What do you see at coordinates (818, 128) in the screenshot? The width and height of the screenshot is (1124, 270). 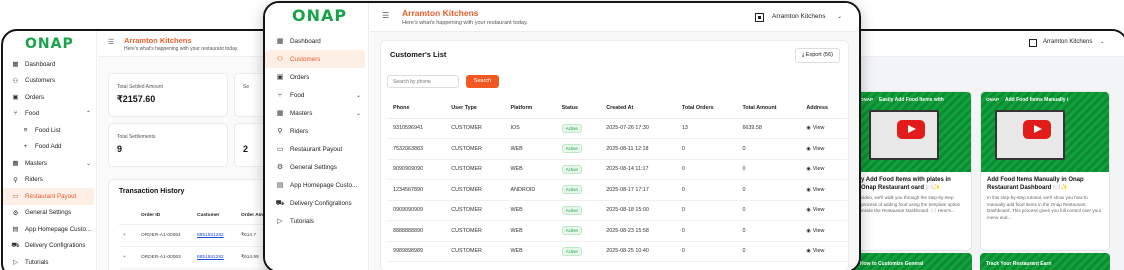 I see `view-label: View` at bounding box center [818, 128].